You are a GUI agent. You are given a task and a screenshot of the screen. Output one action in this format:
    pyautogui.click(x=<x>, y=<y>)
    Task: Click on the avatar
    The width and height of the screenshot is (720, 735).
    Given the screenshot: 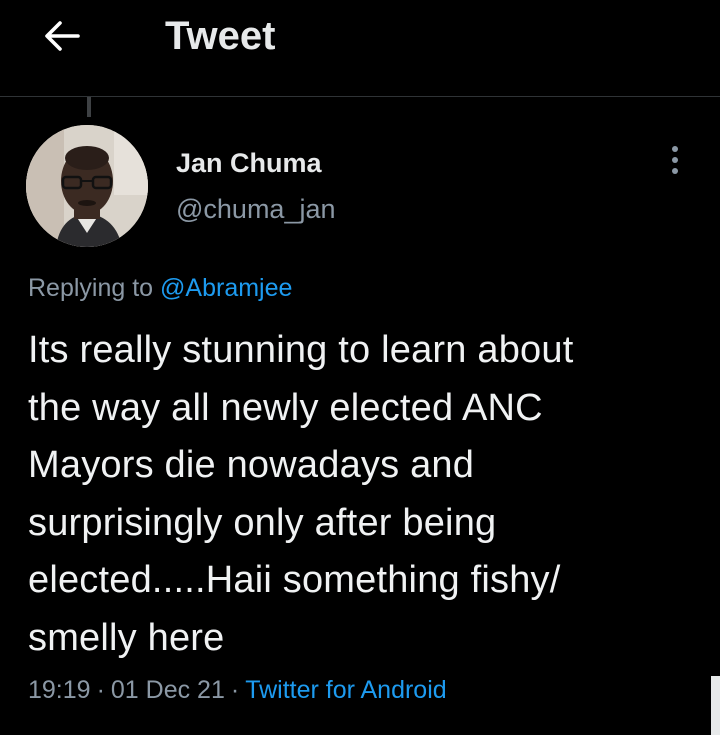 What is the action you would take?
    pyautogui.click(x=87, y=186)
    